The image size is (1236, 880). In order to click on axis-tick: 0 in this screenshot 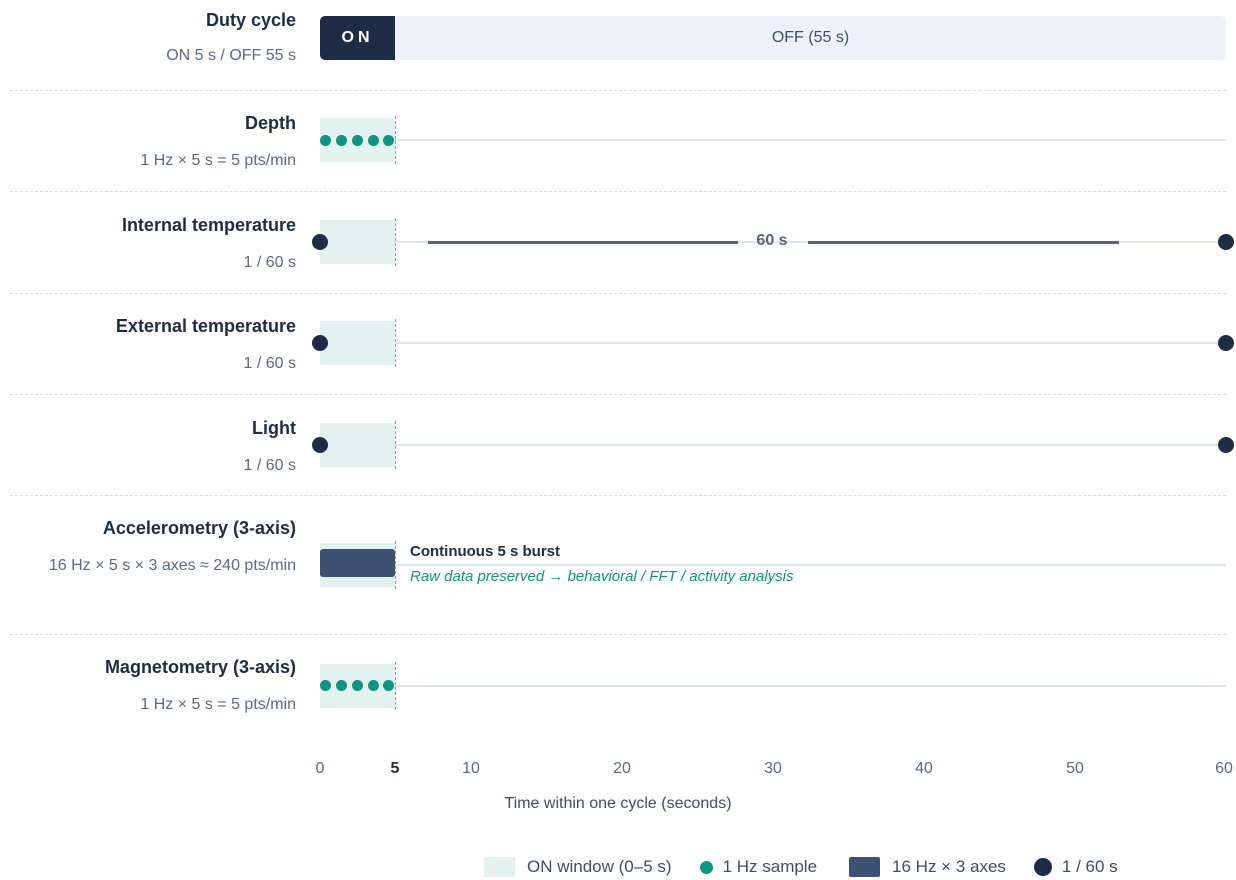, I will do `click(320, 768)`.